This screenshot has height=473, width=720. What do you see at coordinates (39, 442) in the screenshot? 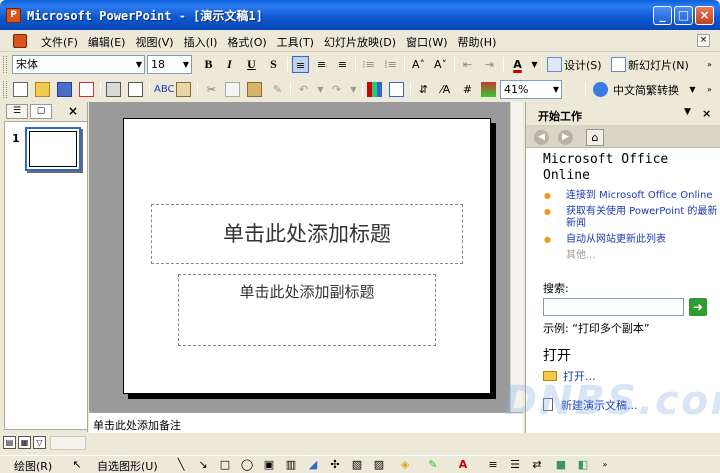
I see `slideshow-icon: ▽` at bounding box center [39, 442].